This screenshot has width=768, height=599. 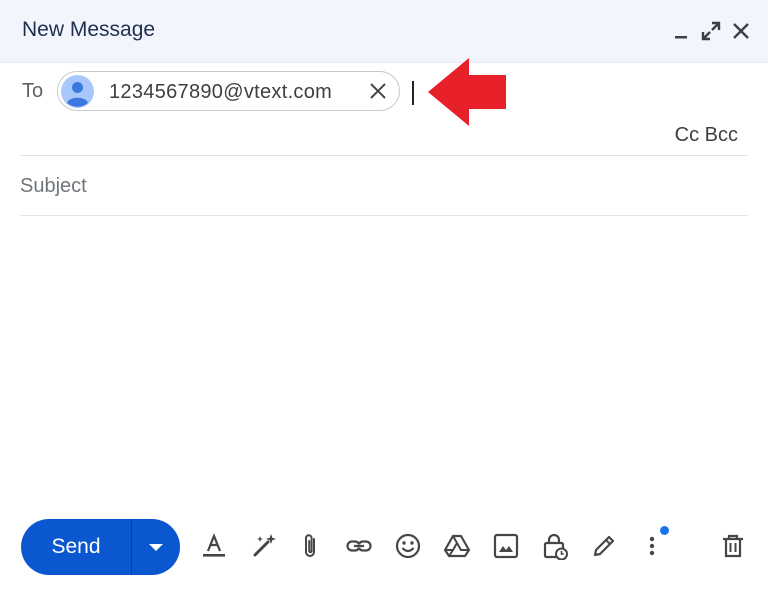 What do you see at coordinates (264, 546) in the screenshot?
I see `help-me-write-icon` at bounding box center [264, 546].